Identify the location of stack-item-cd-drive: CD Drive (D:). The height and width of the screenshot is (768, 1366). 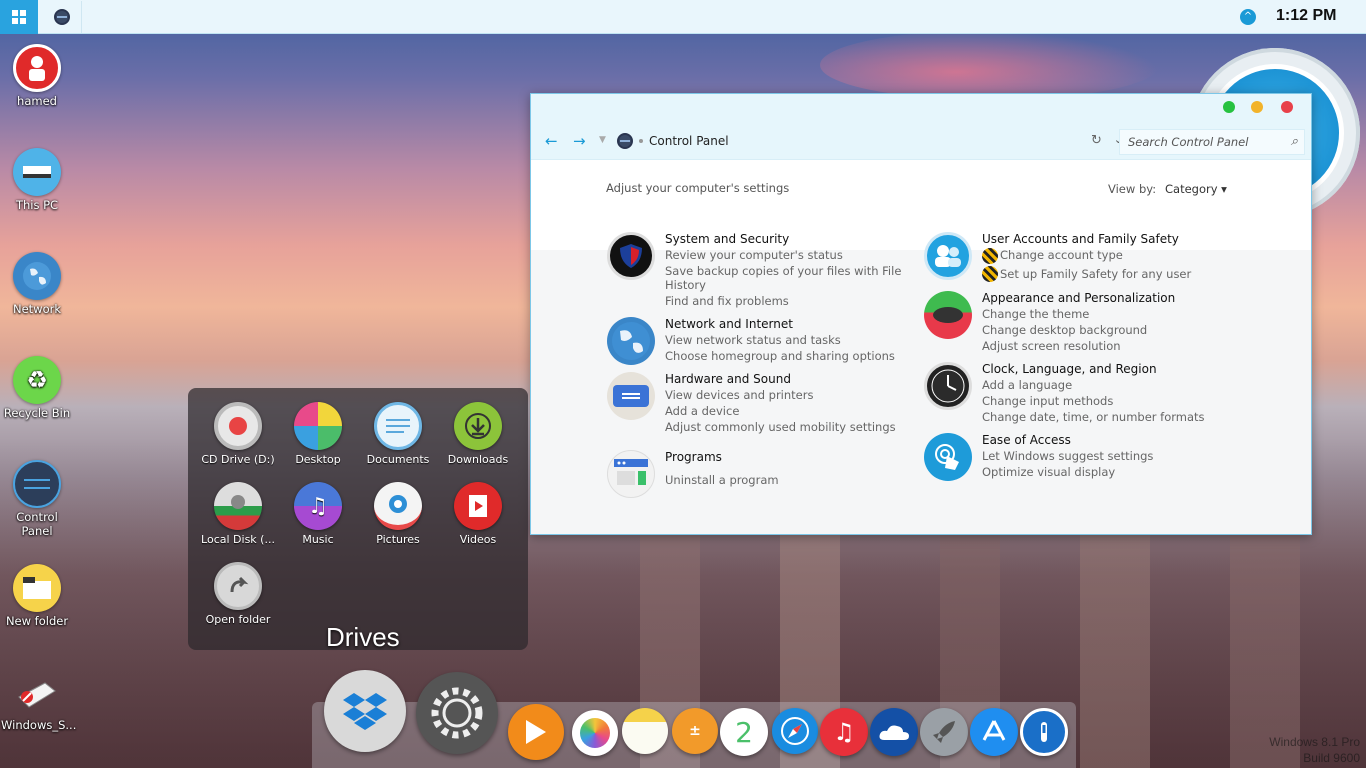
(238, 434).